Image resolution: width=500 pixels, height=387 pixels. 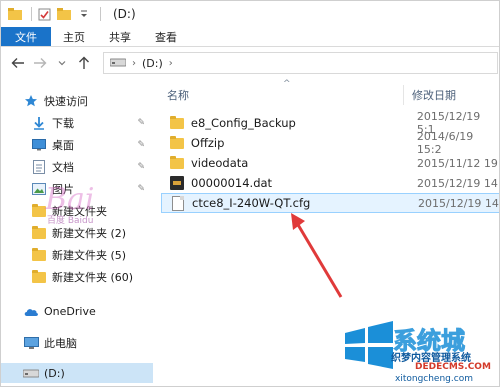 I want to click on watermark-domain: DEDECMS.COM, so click(x=453, y=367).